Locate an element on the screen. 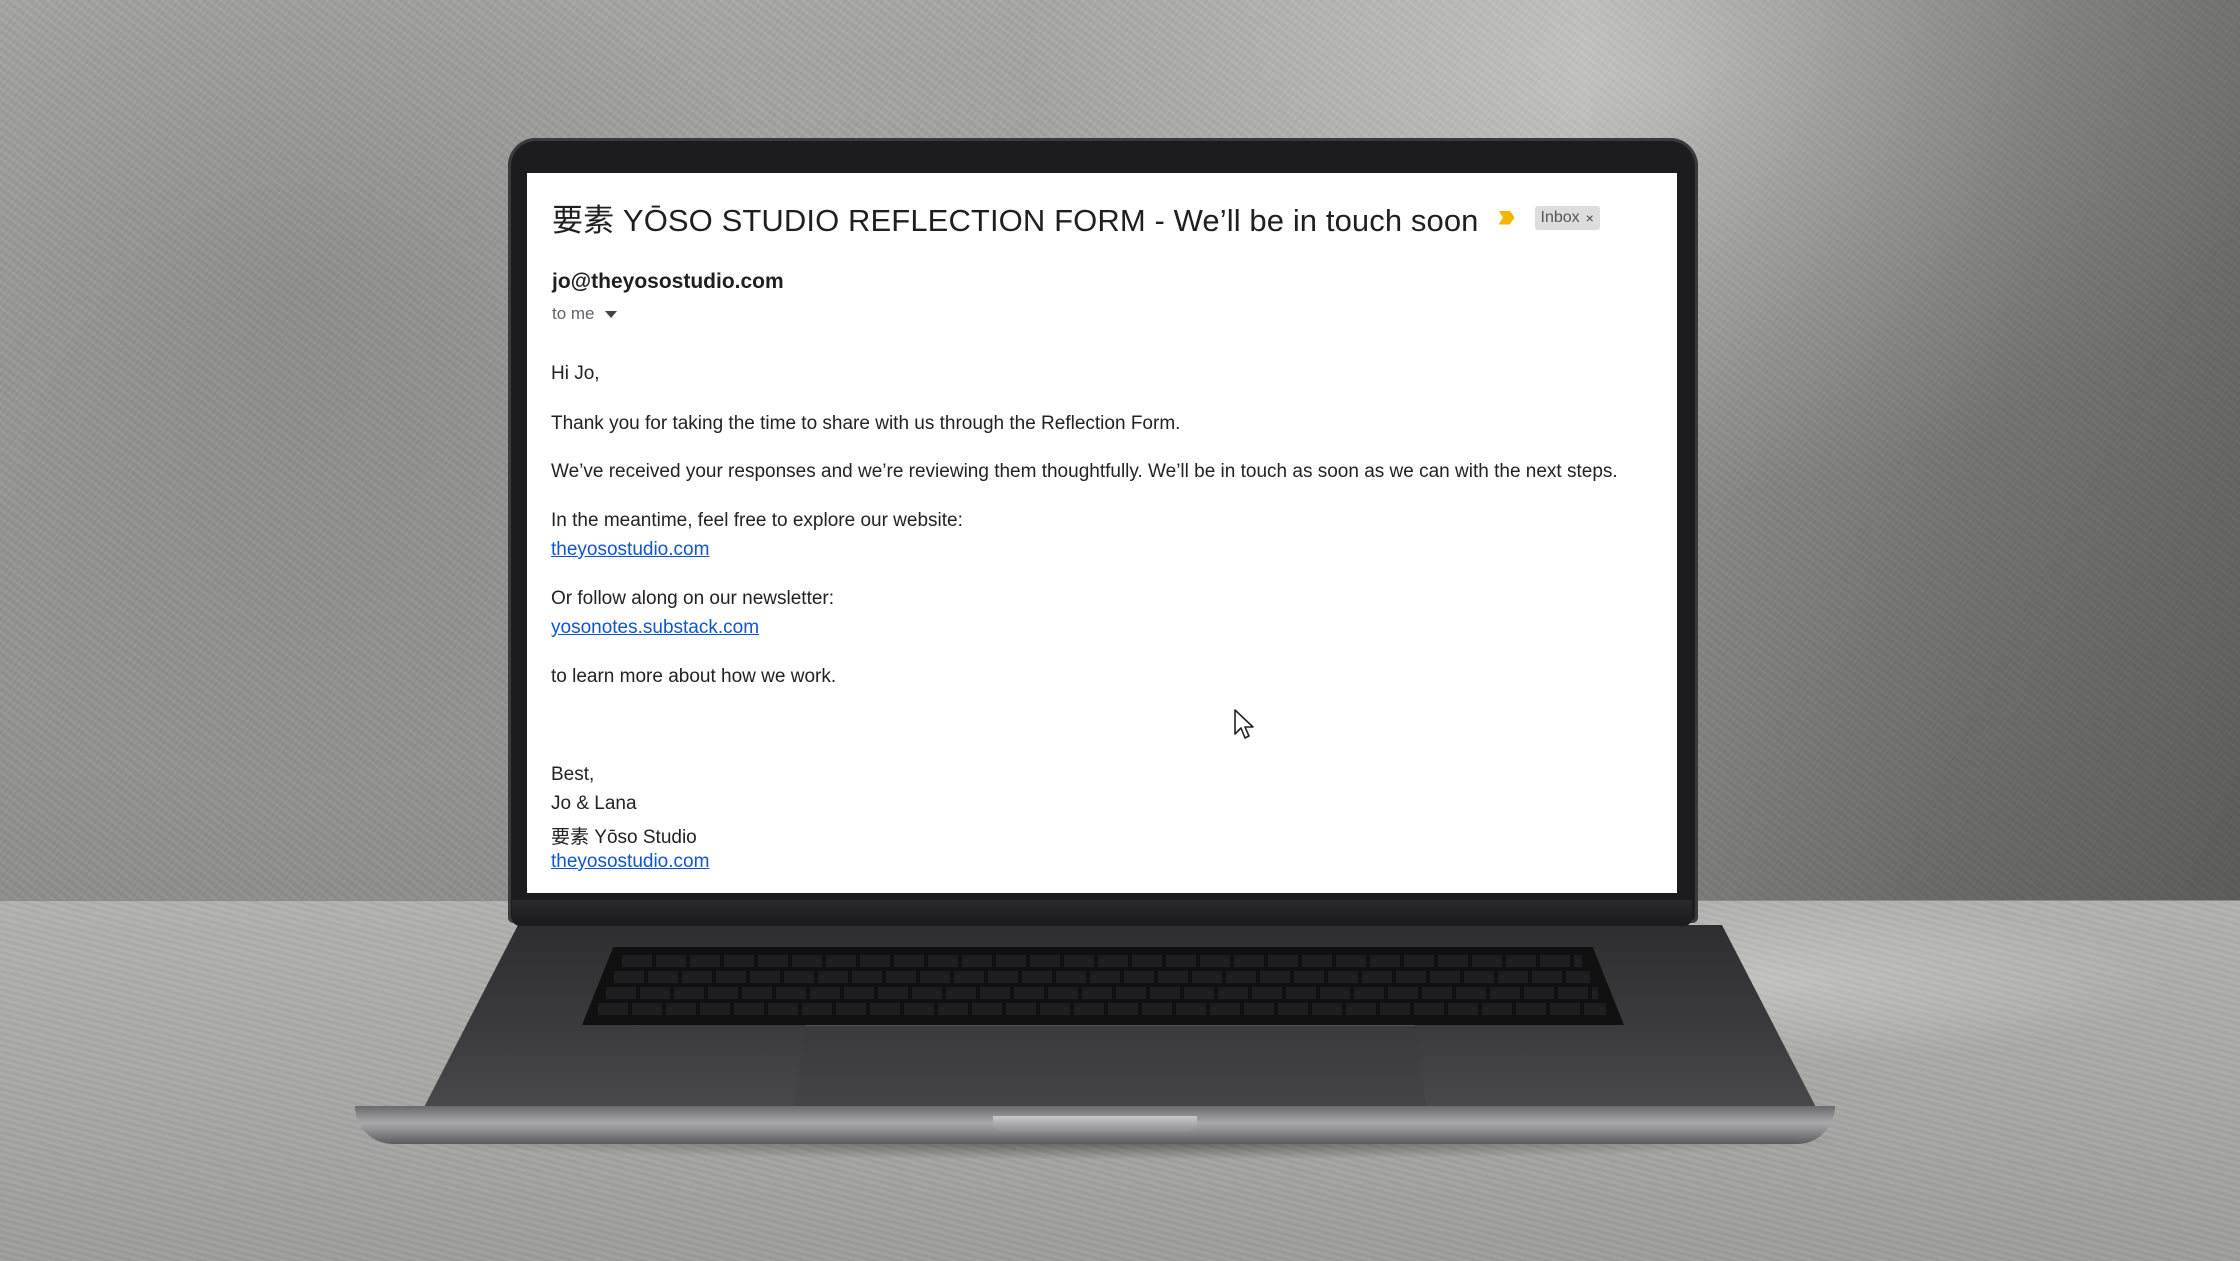  sender-address: jo@theyosostudio.com is located at coordinates (668, 282).